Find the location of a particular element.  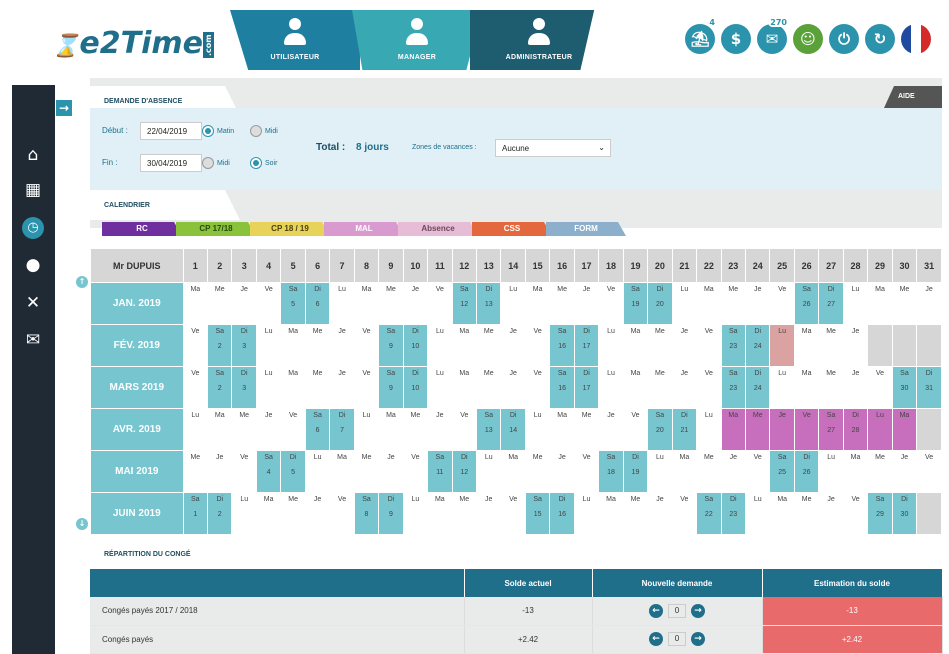

day-cell: Di 17 is located at coordinates (586, 387).